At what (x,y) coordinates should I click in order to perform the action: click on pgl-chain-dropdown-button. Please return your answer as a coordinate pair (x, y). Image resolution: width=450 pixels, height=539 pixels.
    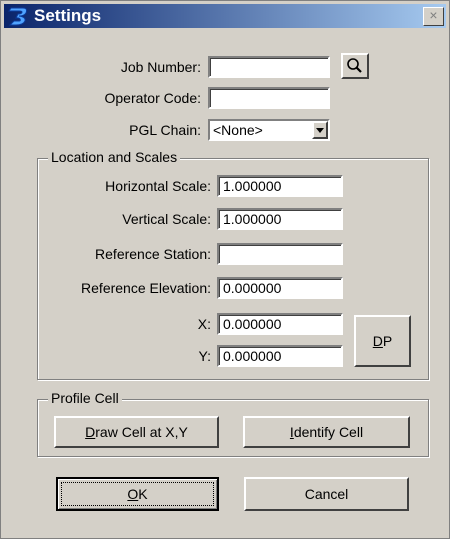
    Looking at the image, I should click on (320, 130).